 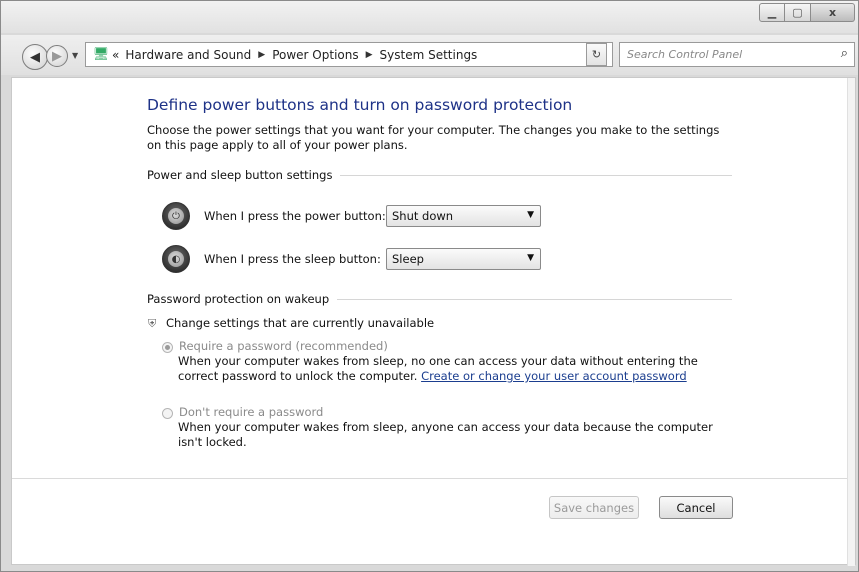 I want to click on power-button-label: When I press the power button:, so click(x=295, y=216).